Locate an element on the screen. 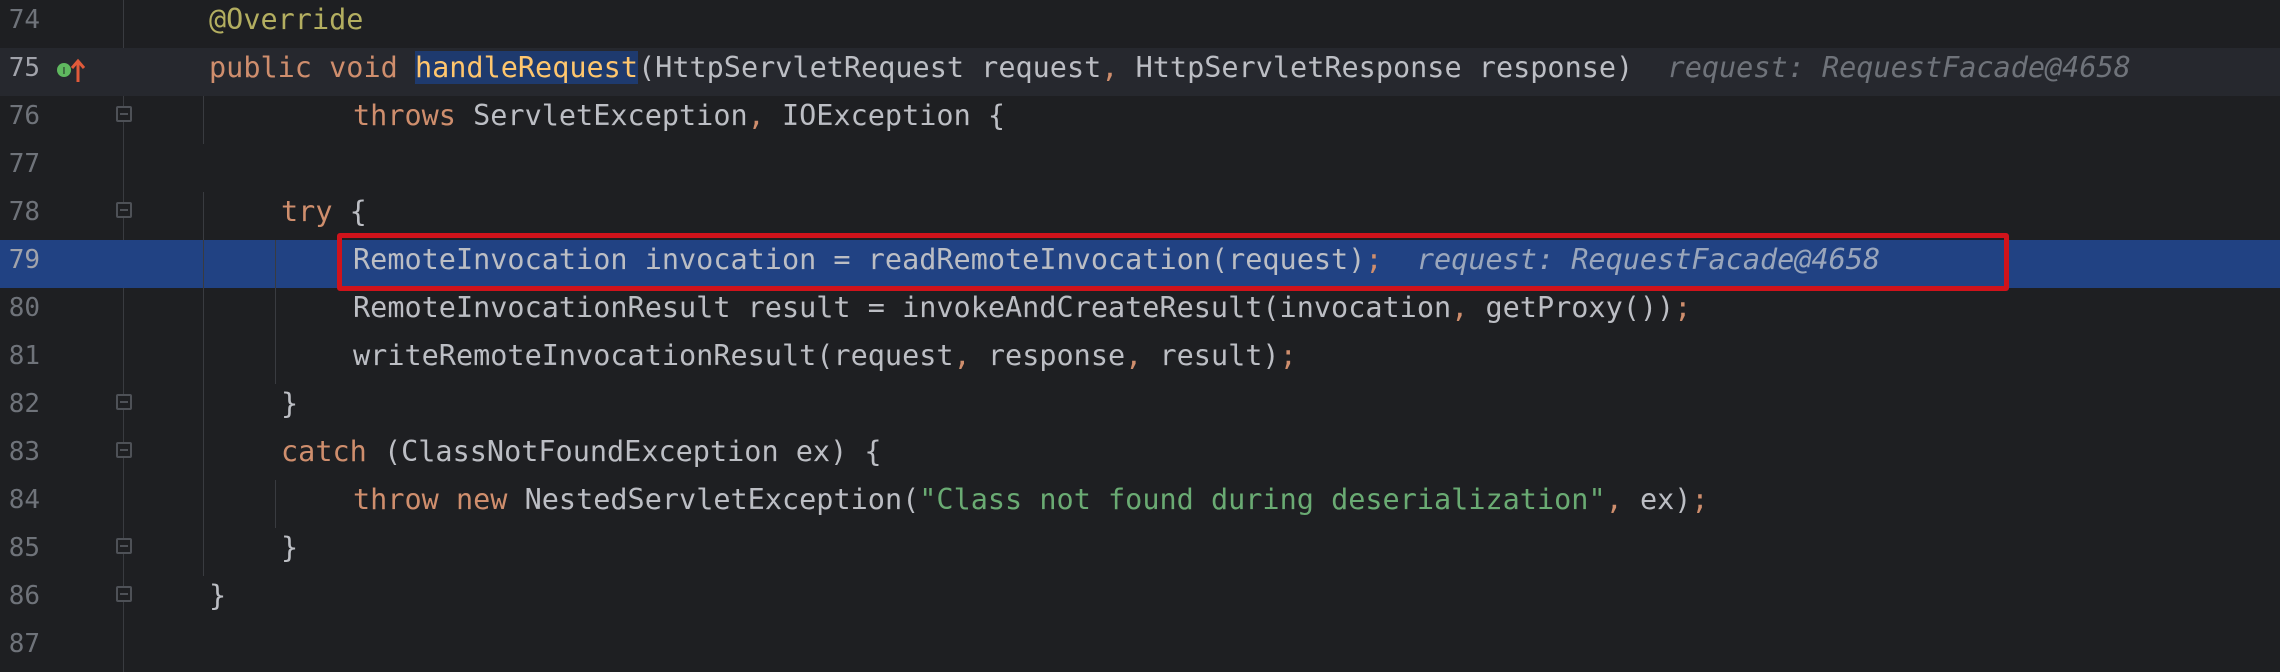 This screenshot has width=2280, height=672. code-line-85: 85 } is located at coordinates (1140, 552).